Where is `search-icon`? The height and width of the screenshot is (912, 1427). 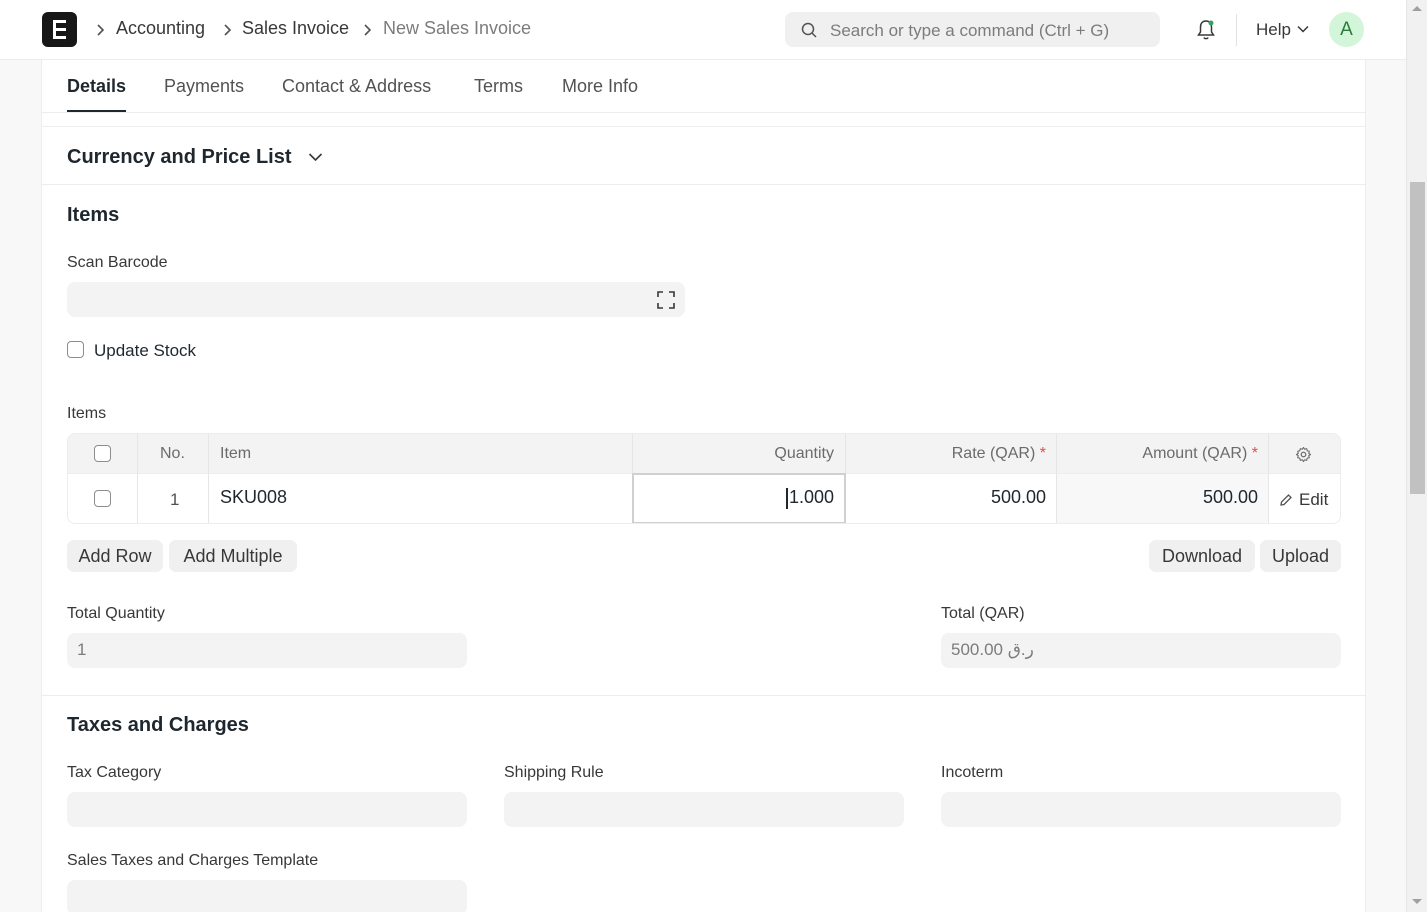
search-icon is located at coordinates (809, 30).